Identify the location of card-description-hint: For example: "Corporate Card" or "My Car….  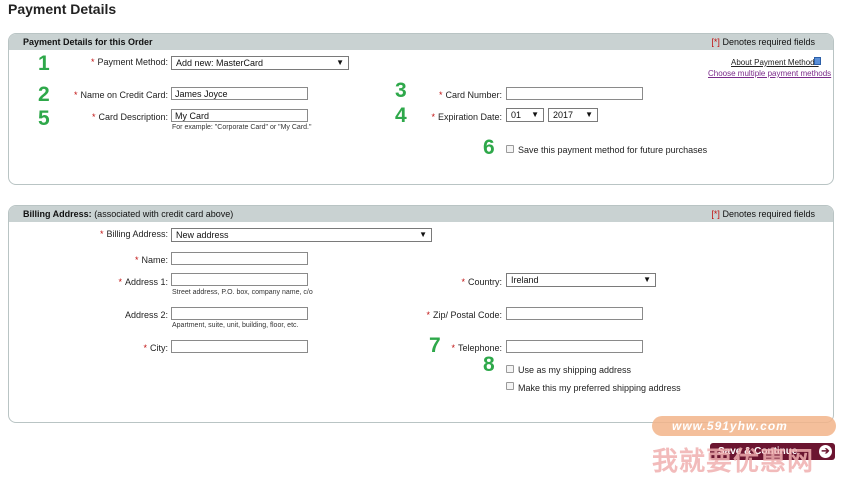
(242, 127).